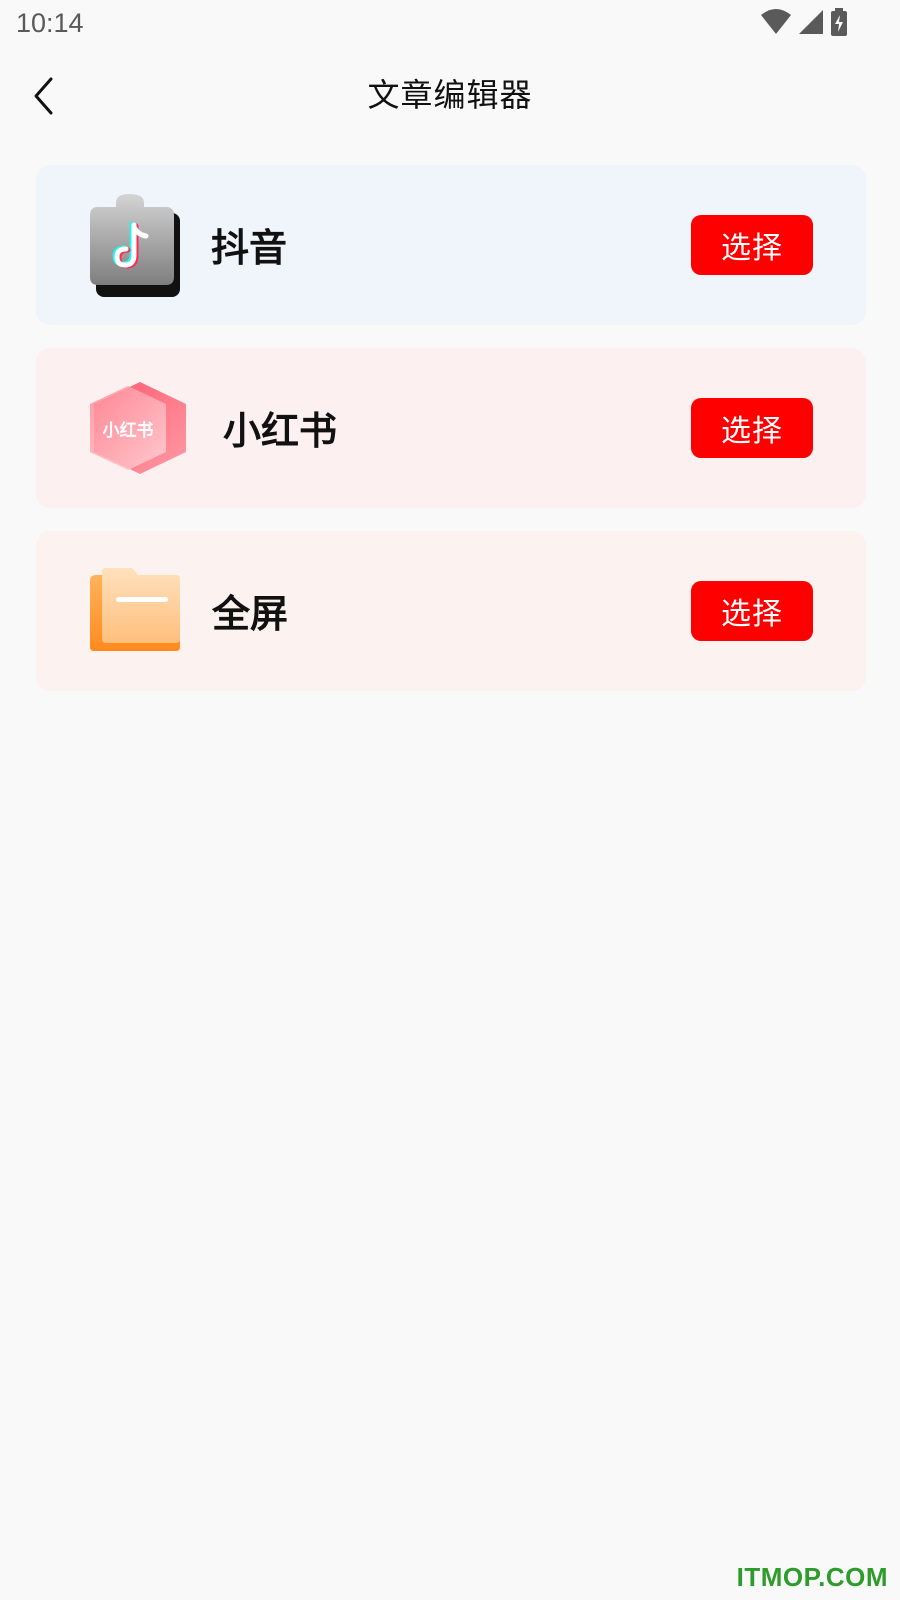 The width and height of the screenshot is (900, 1600). I want to click on card-fullscreen: 全屏 选择, so click(451, 611).